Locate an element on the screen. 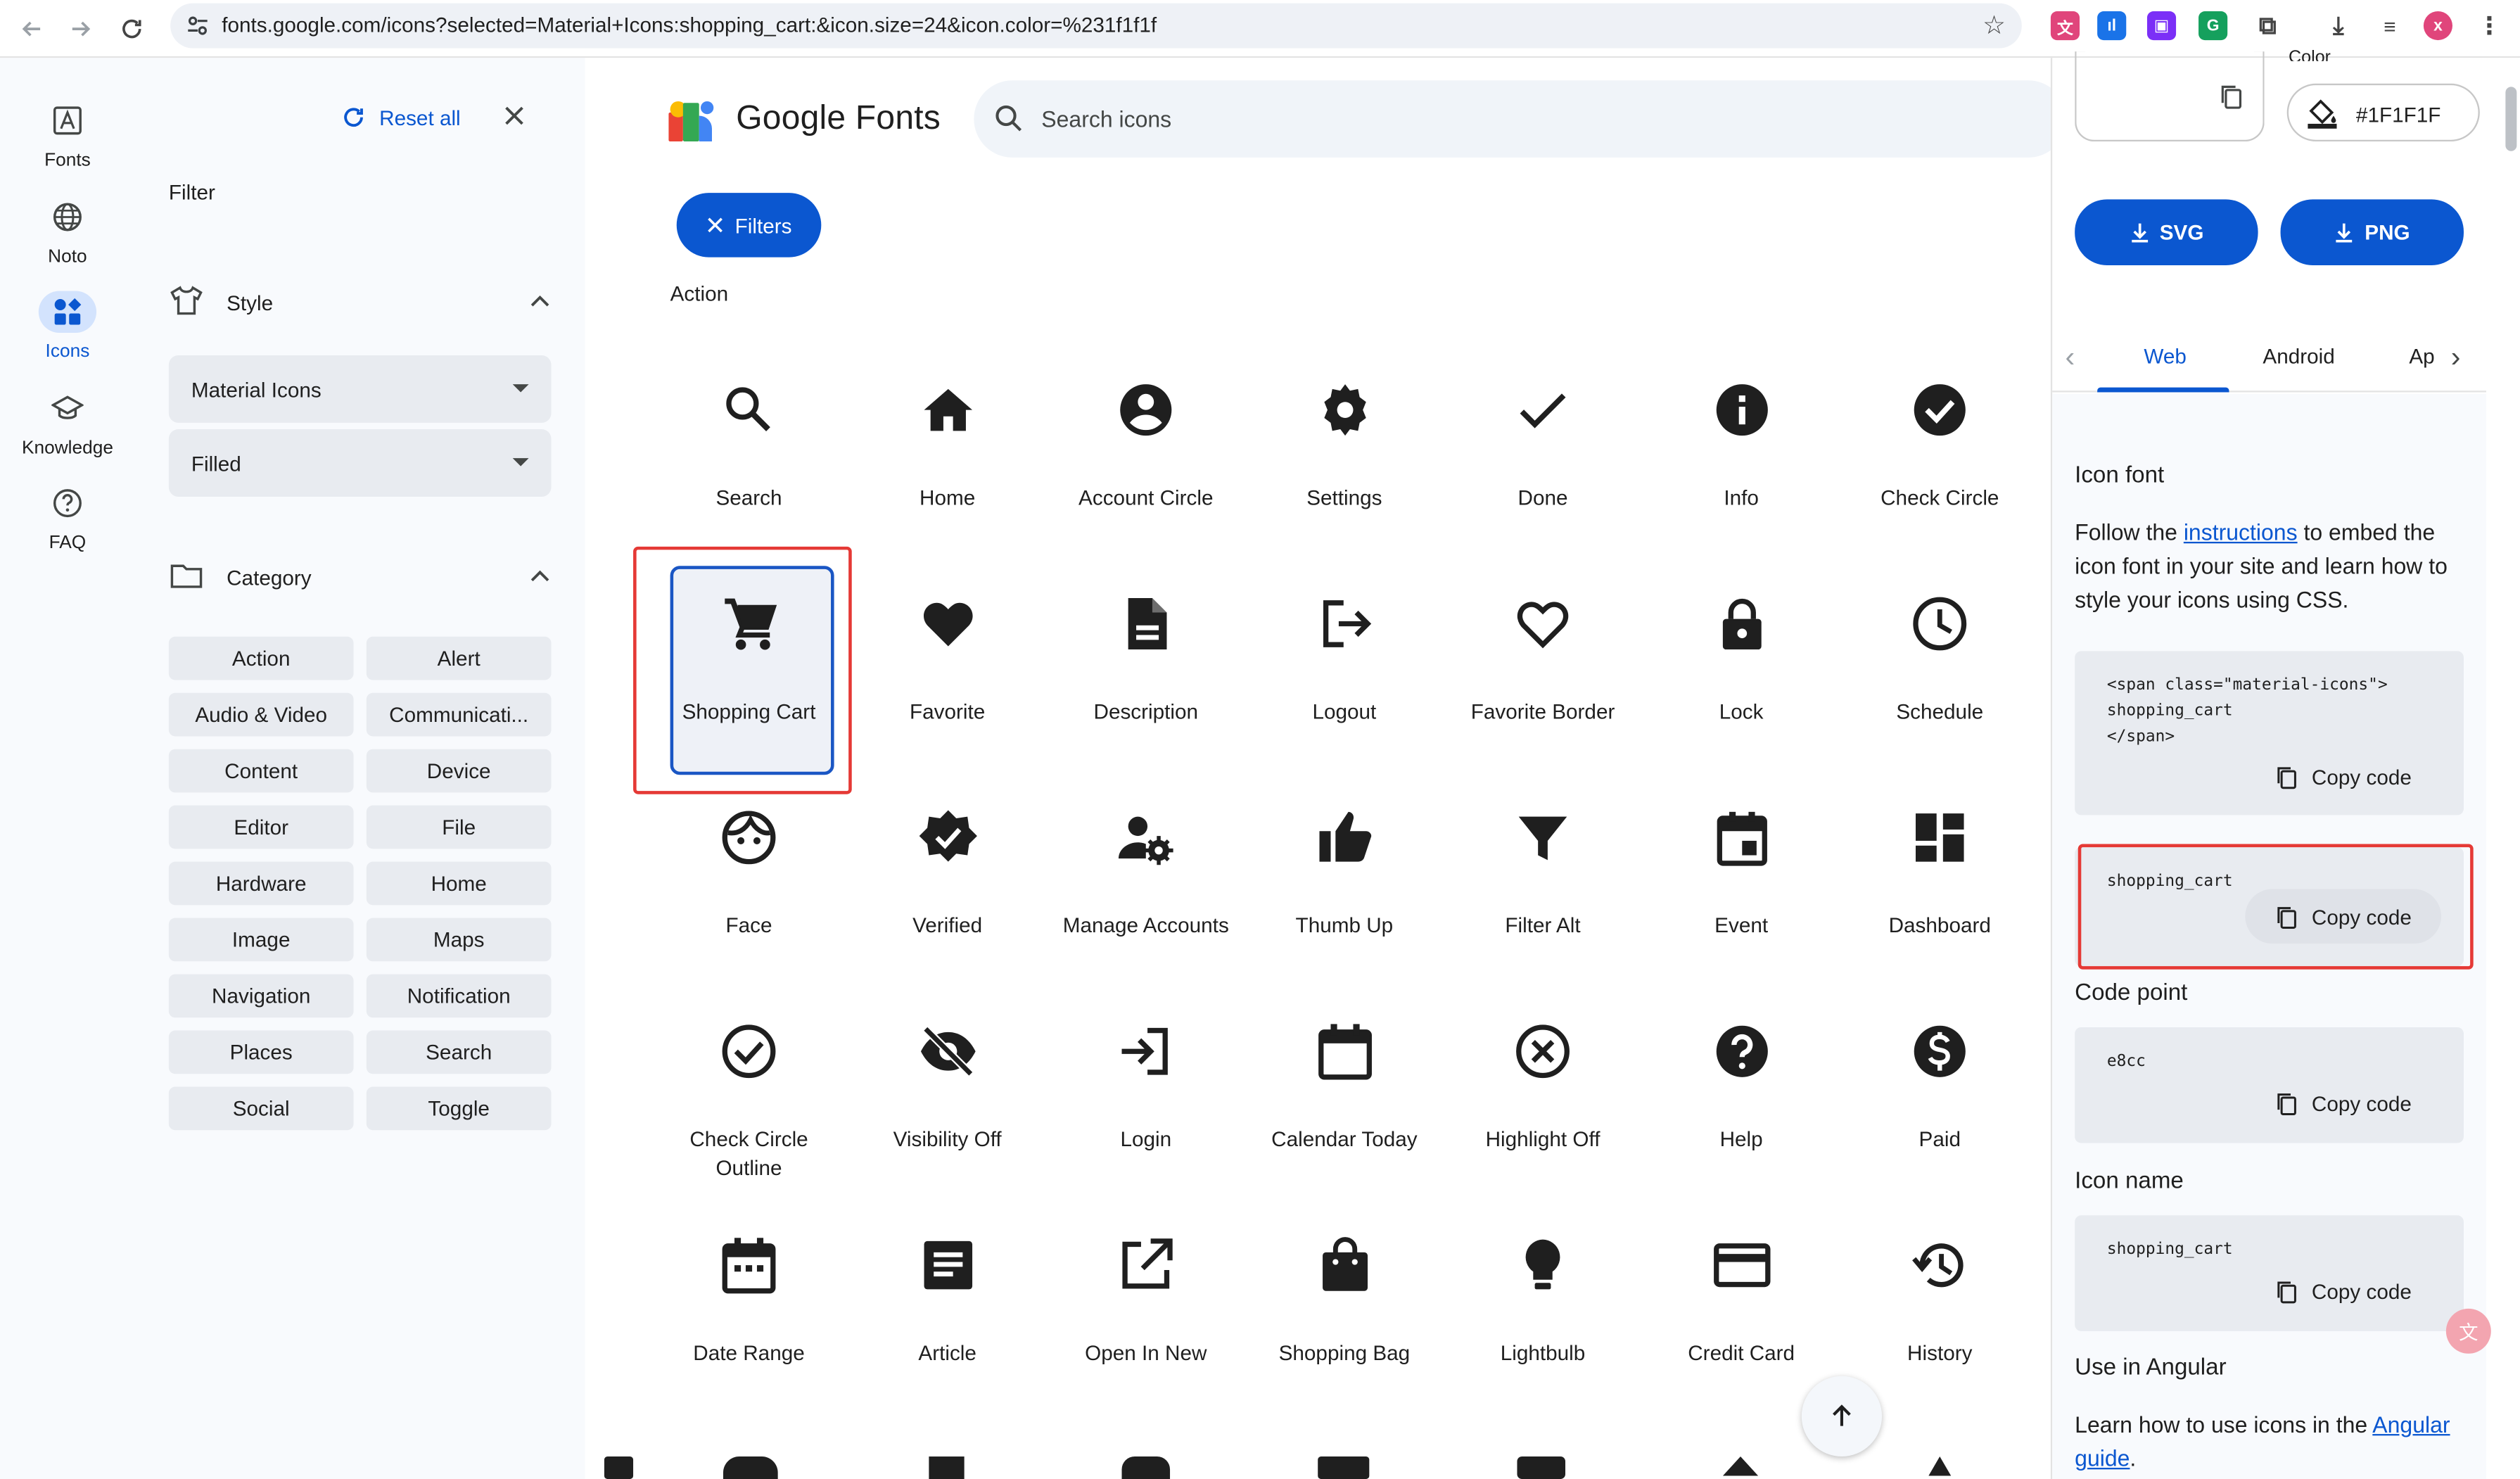 Image resolution: width=2520 pixels, height=1479 pixels. category-chip: Home is located at coordinates (459, 883).